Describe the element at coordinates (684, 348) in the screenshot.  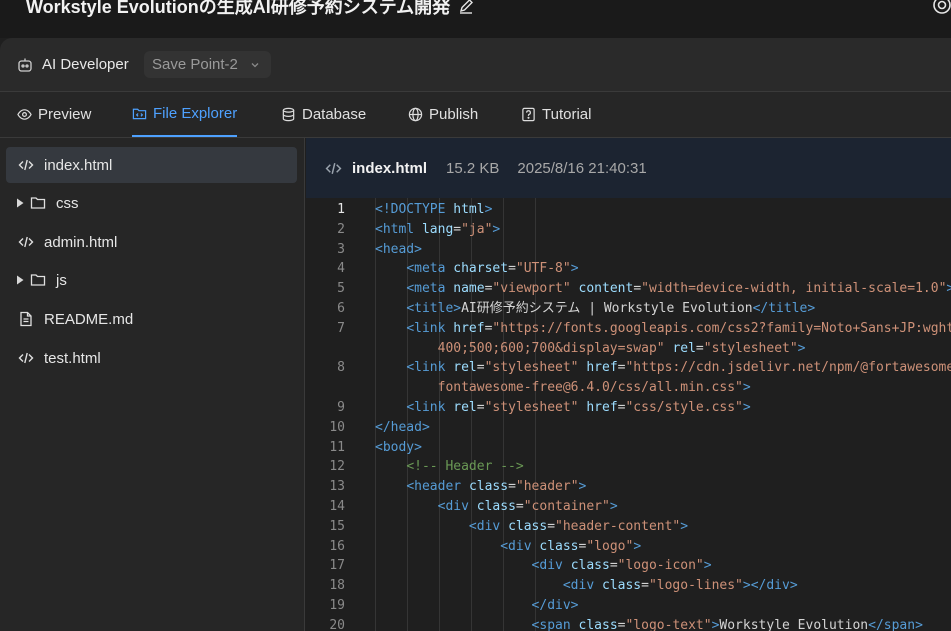
I see `code-token: rel` at that location.